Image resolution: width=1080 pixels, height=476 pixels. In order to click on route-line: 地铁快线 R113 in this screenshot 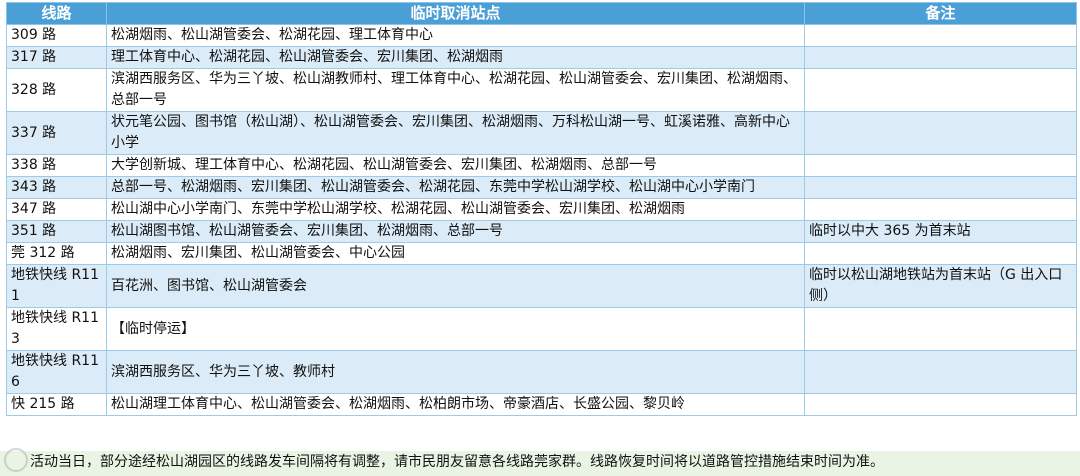, I will do `click(56, 329)`.